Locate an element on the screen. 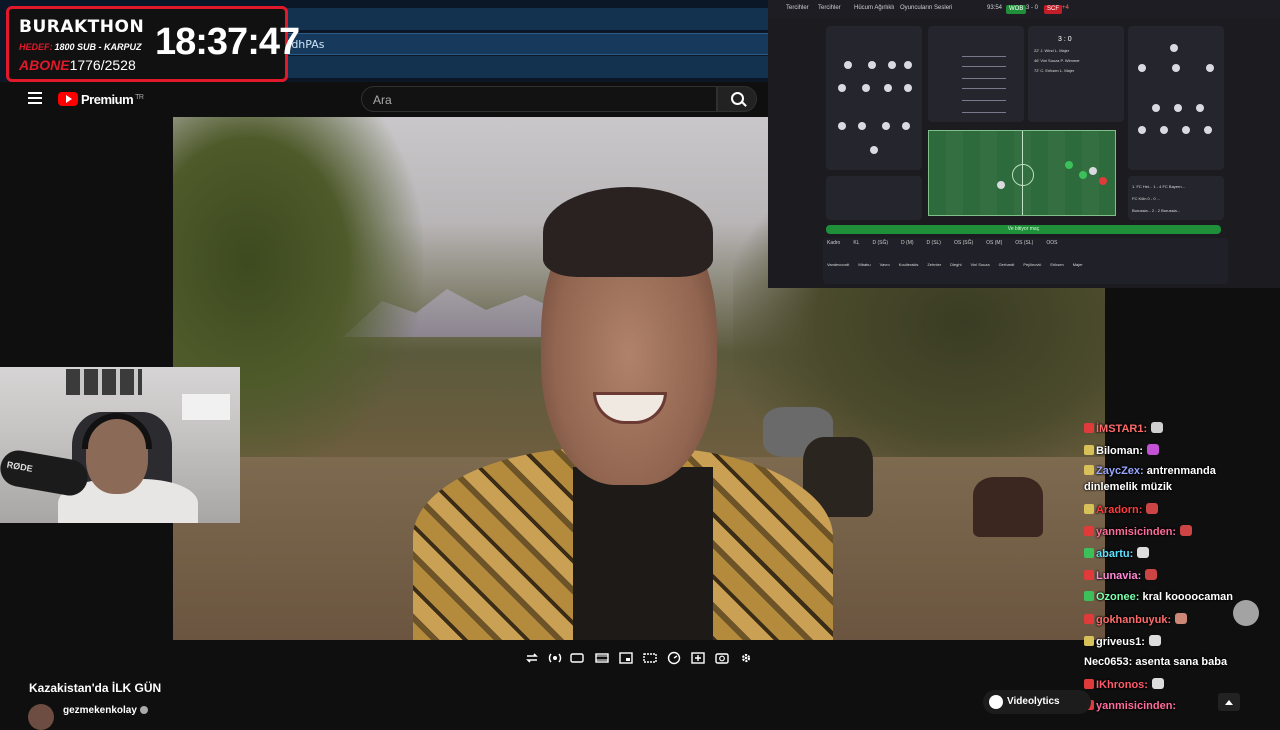 The height and width of the screenshot is (730, 1280). fm-event: 22' J. Wind L. Majer is located at coordinates (1052, 50).